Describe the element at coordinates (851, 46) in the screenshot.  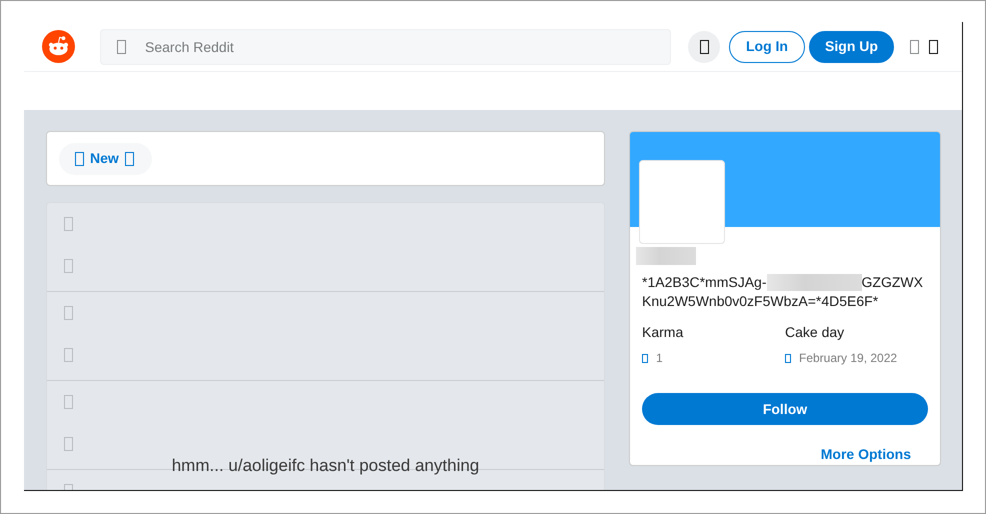
I see `sign-up-button: Sign Up` at that location.